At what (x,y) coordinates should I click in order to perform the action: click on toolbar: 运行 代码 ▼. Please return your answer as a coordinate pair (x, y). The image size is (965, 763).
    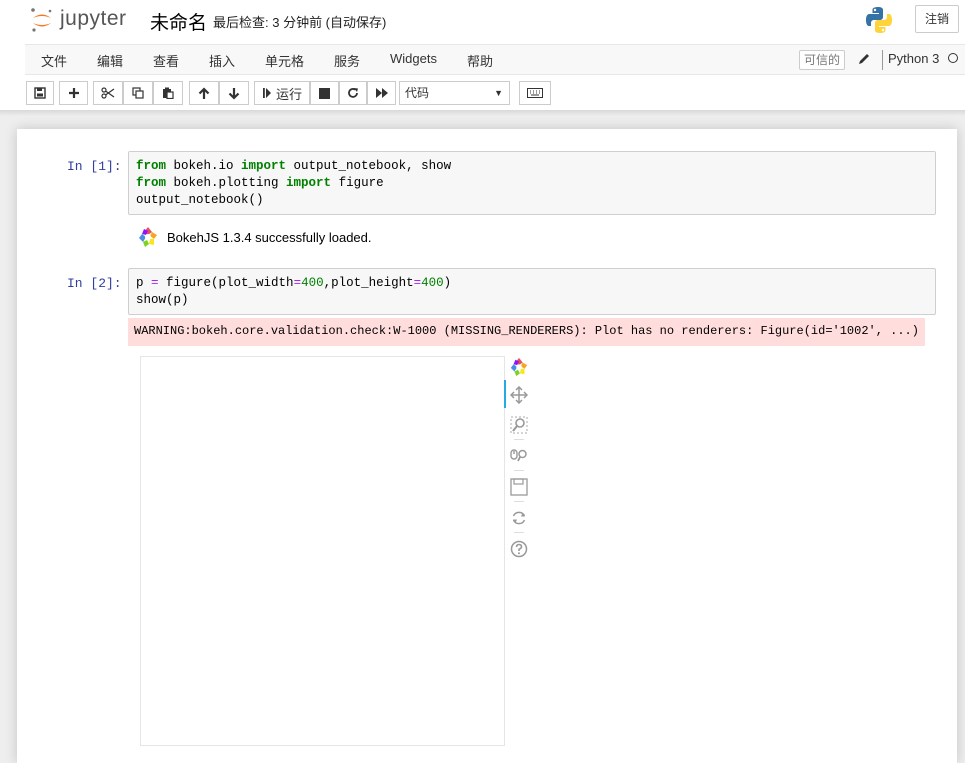
    Looking at the image, I should click on (482, 92).